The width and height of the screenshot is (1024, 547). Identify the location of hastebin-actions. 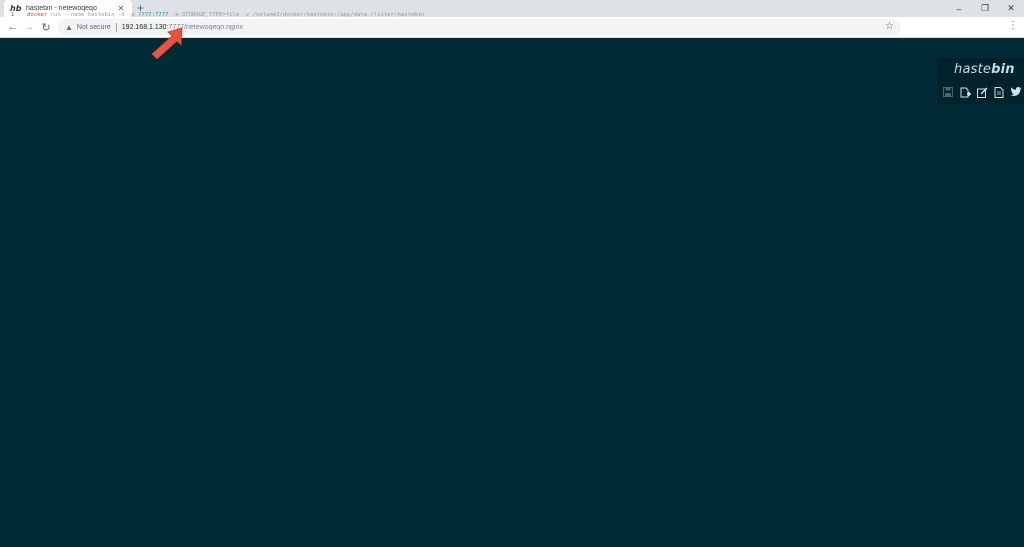
(982, 92).